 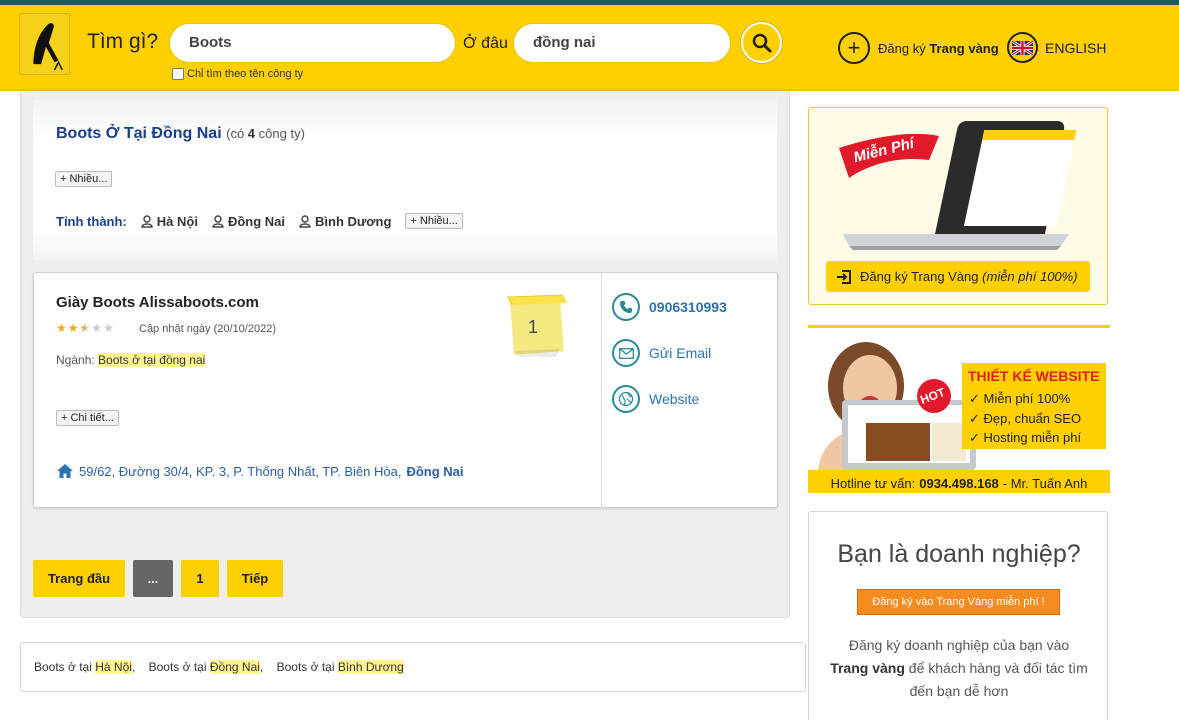 What do you see at coordinates (434, 471) in the screenshot?
I see `address-province: Đồng Nai` at bounding box center [434, 471].